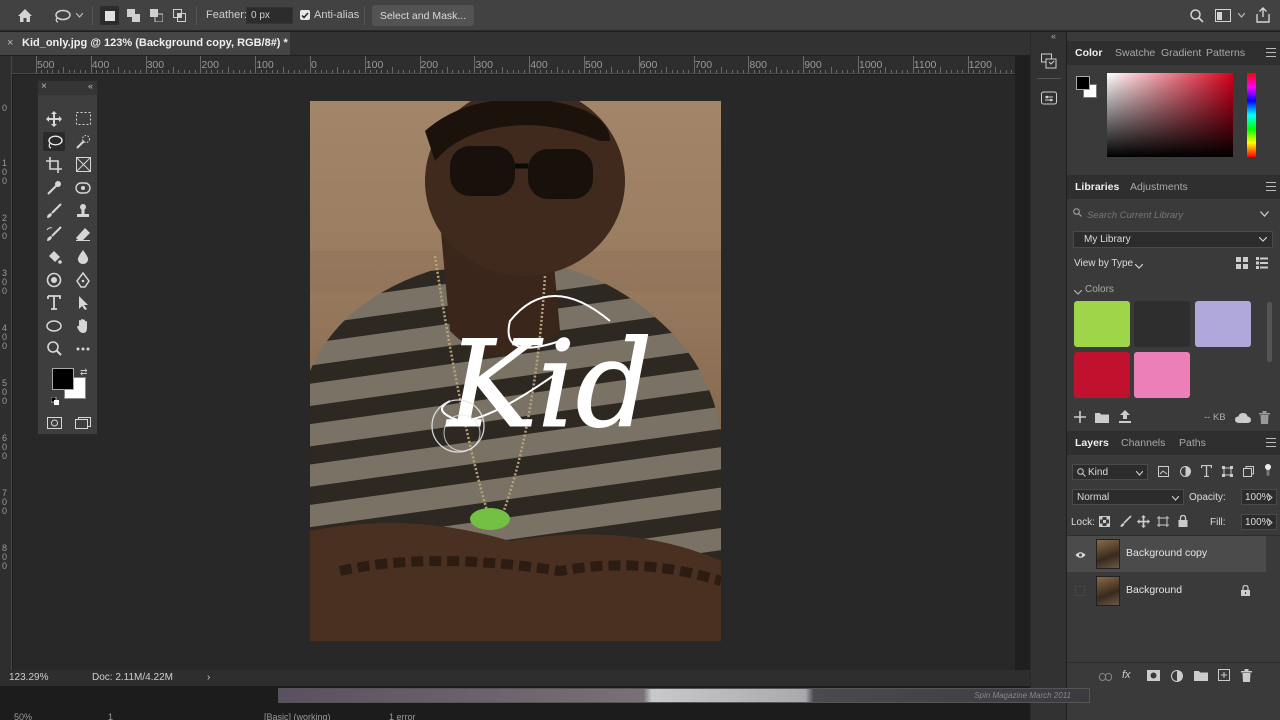  I want to click on collapse-icon: «, so click(90, 86).